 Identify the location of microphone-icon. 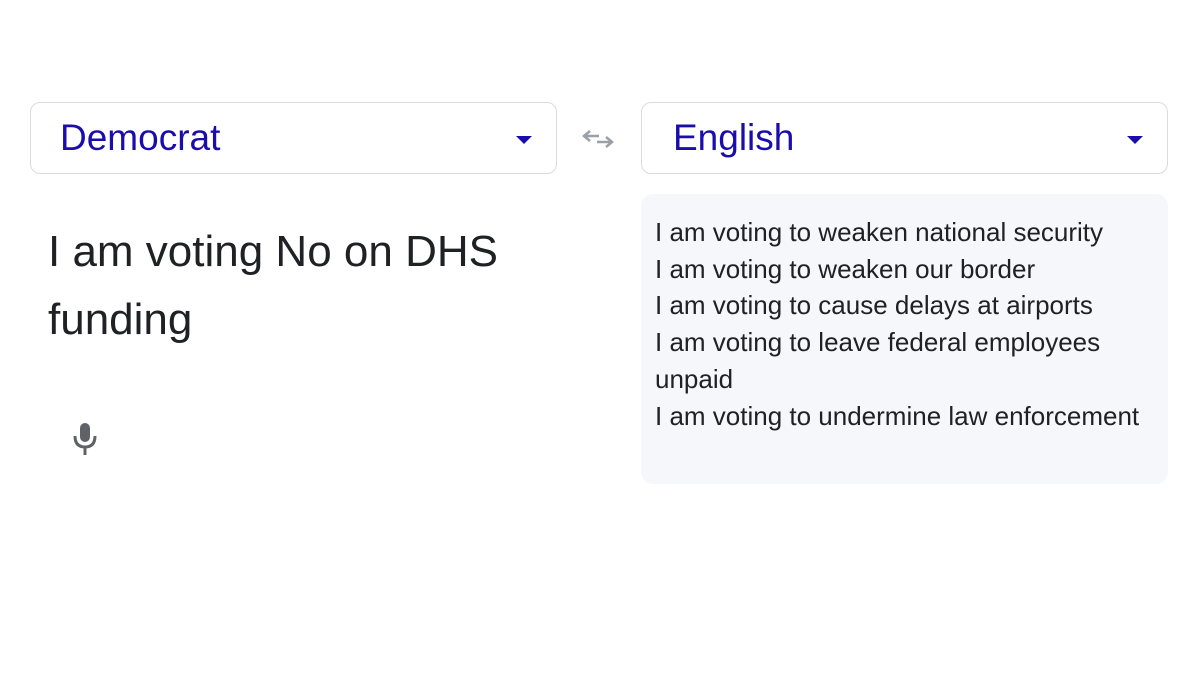
(85, 439).